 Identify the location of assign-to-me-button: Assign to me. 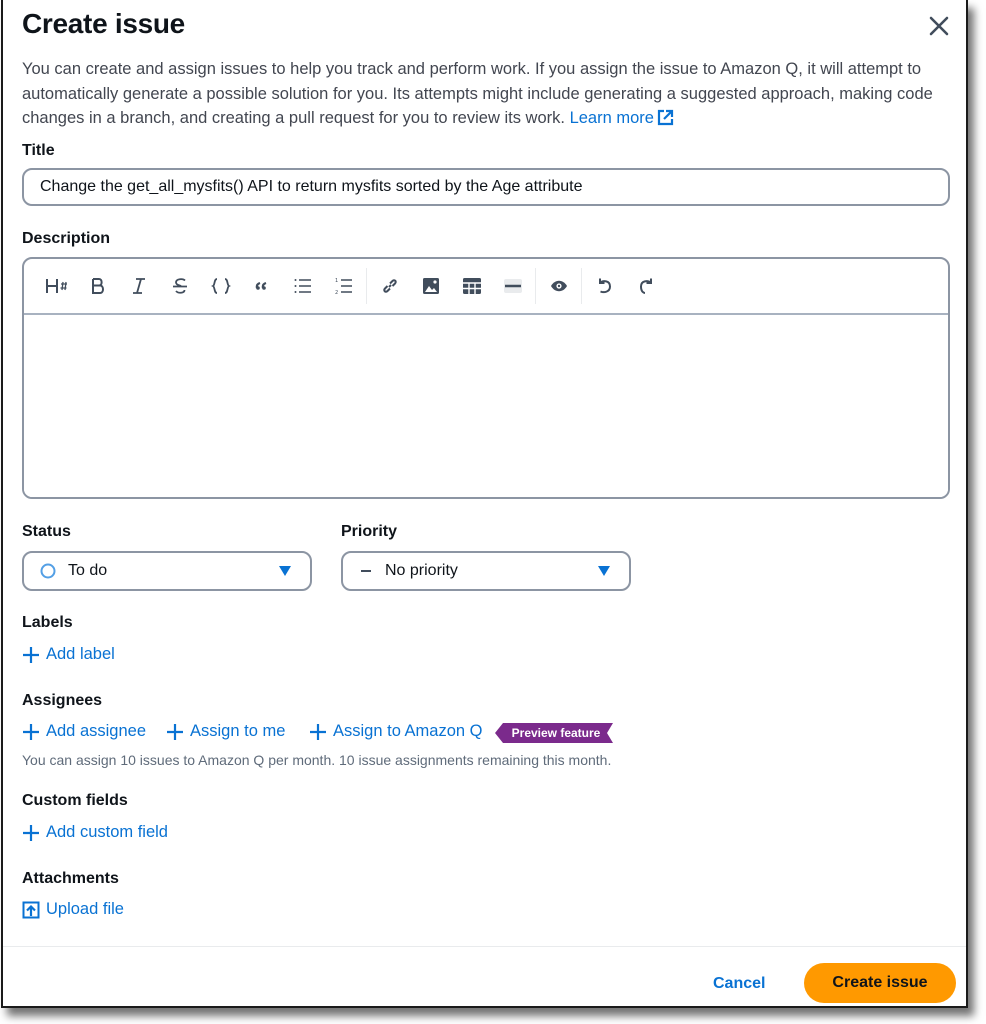
(225, 731).